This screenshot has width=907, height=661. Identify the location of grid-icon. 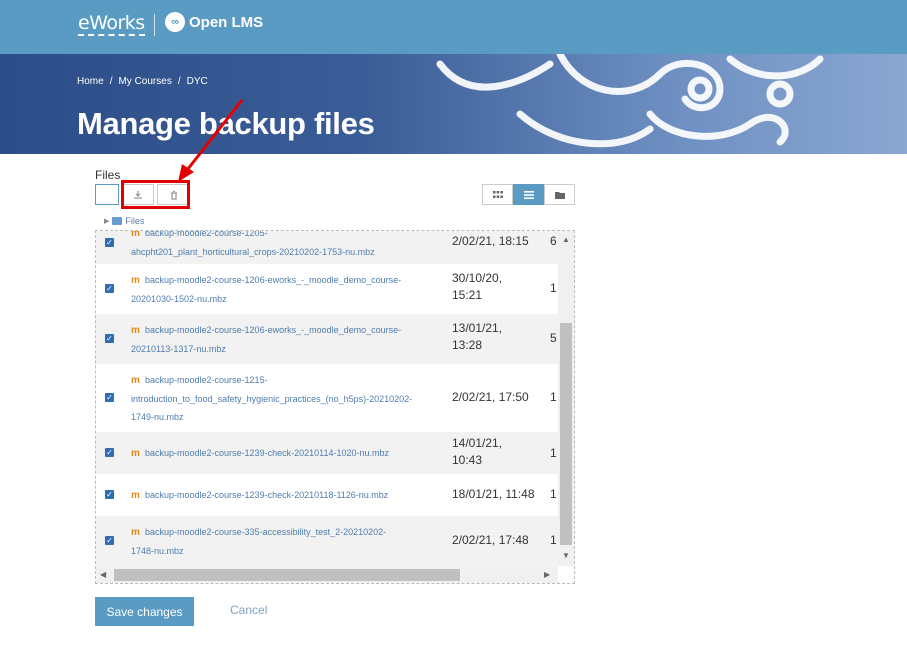
(497, 194).